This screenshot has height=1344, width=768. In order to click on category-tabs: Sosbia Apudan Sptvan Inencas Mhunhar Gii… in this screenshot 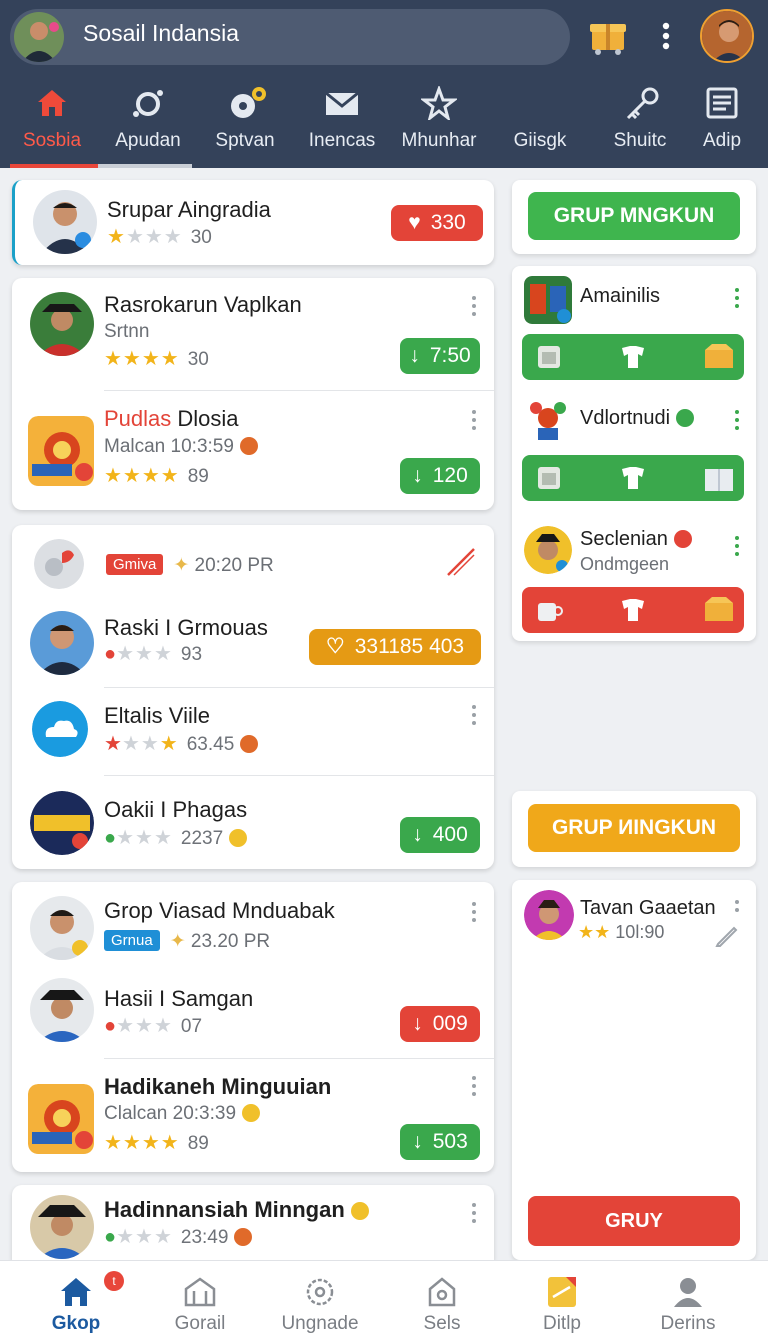, I will do `click(384, 123)`.